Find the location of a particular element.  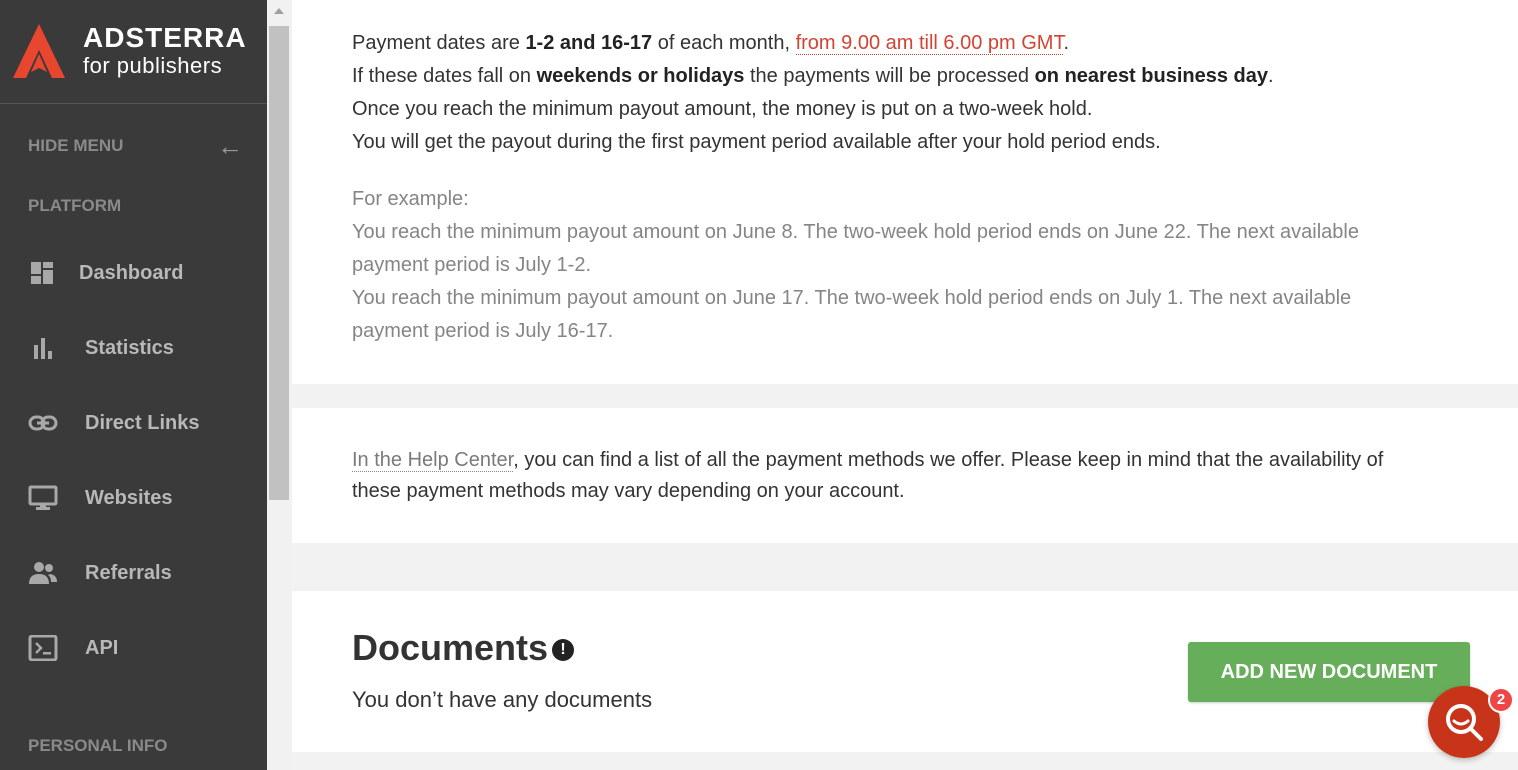

section-platform: PLATFORM is located at coordinates (75, 205).